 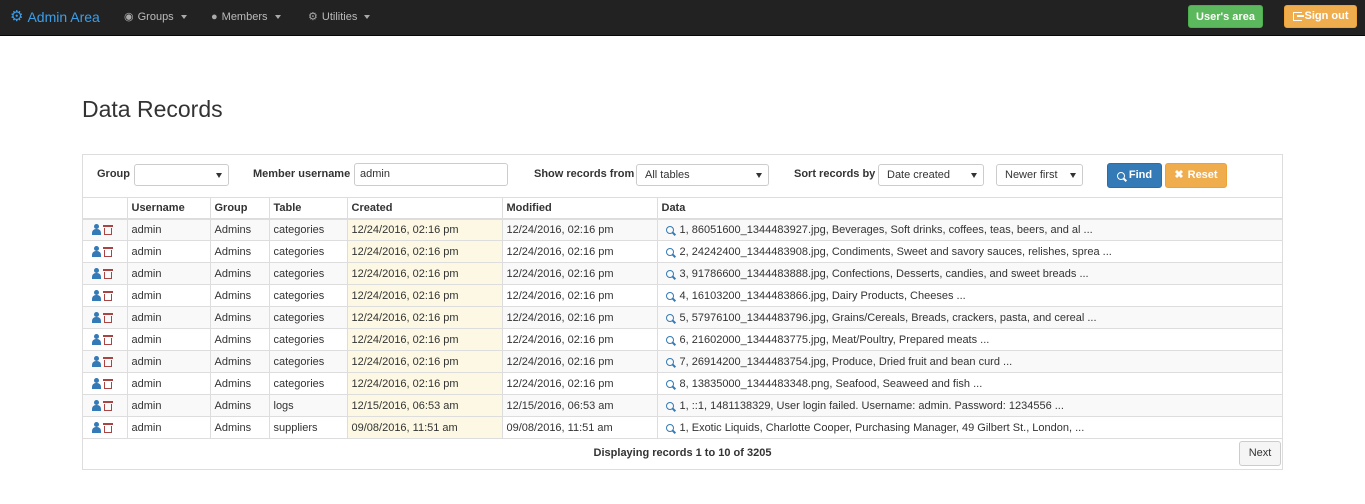 What do you see at coordinates (1202, 175) in the screenshot?
I see `reset-label: Reset` at bounding box center [1202, 175].